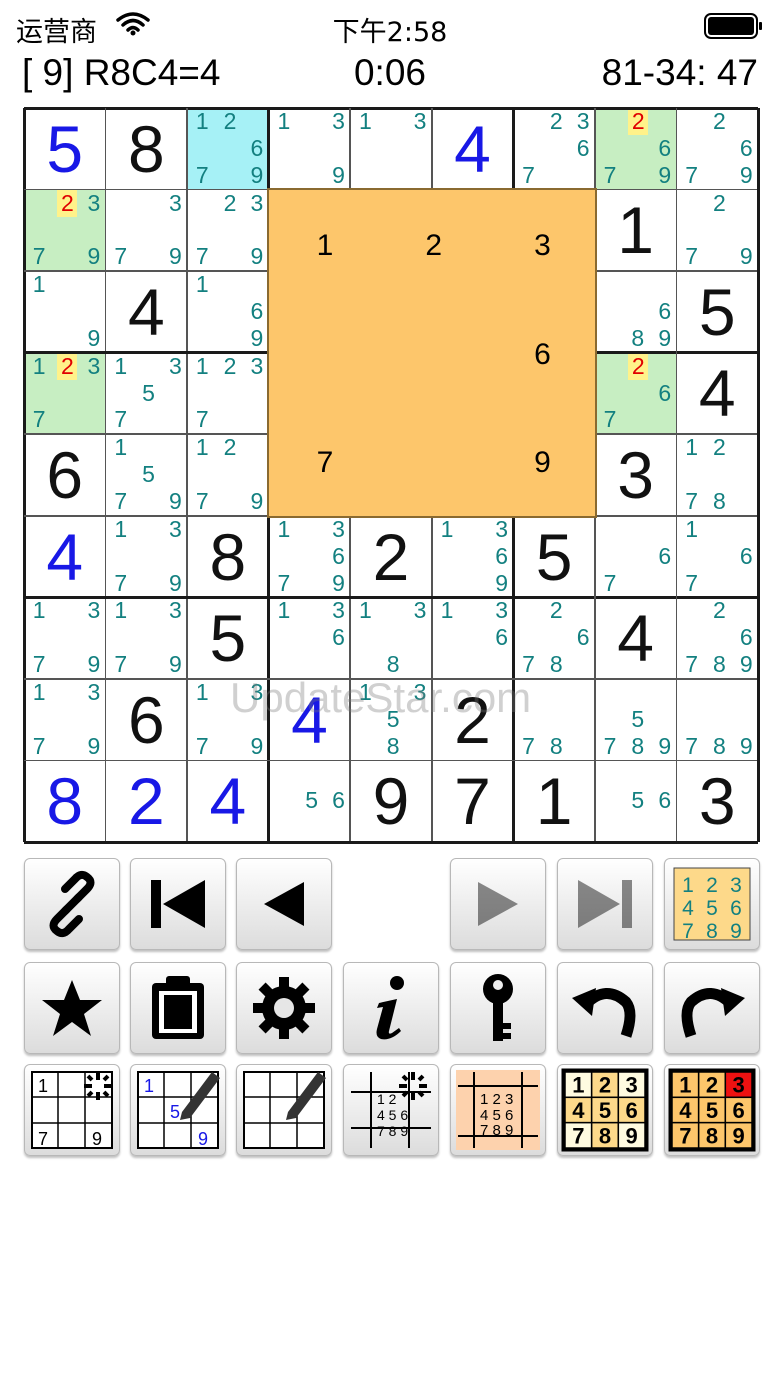  What do you see at coordinates (72, 904) in the screenshot?
I see `link-button` at bounding box center [72, 904].